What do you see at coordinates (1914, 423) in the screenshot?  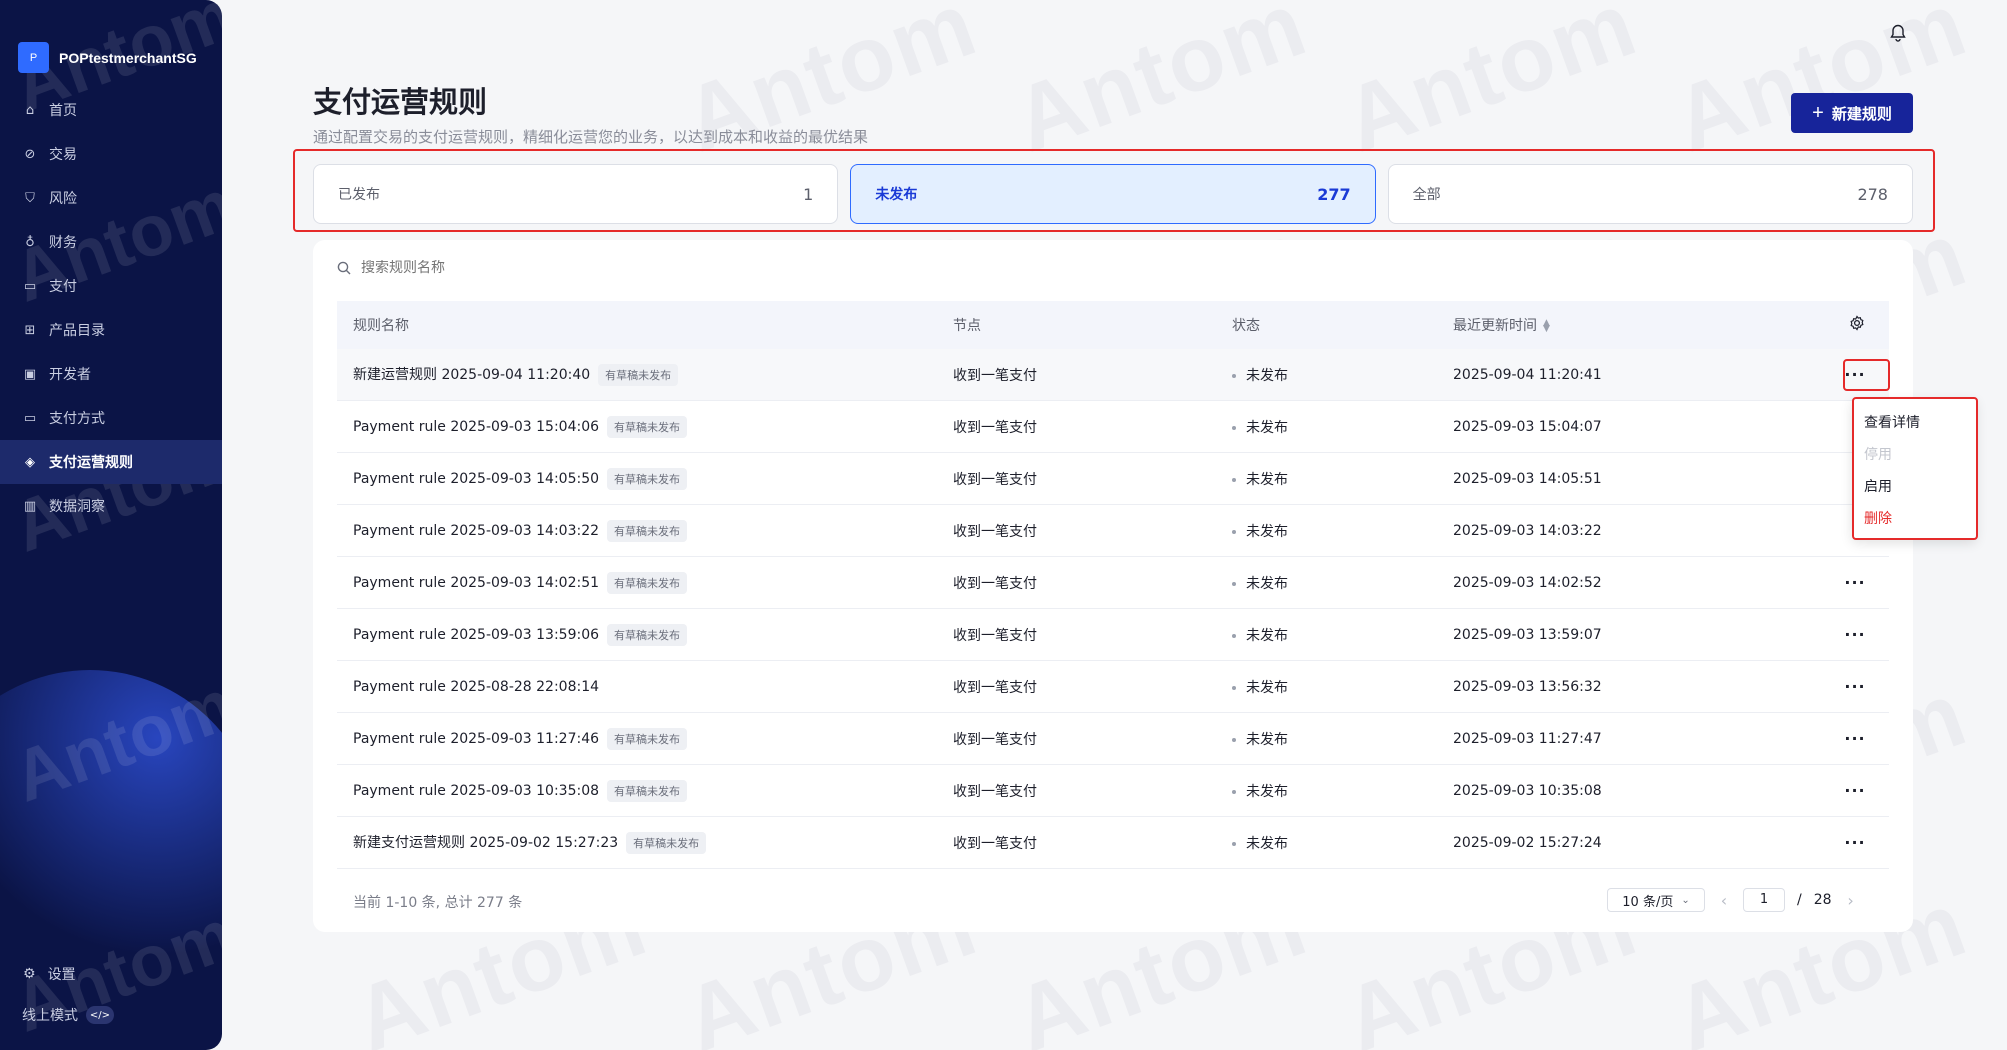 I see `menu-item: 查看详情` at bounding box center [1914, 423].